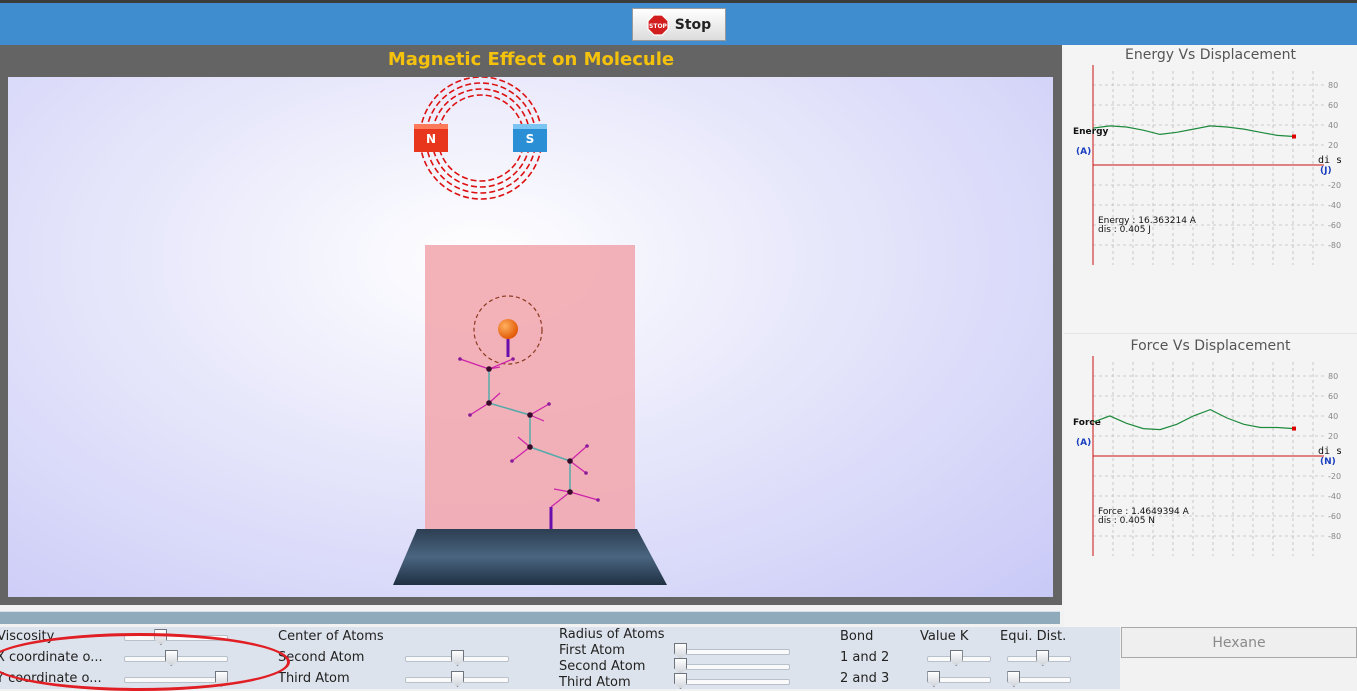  What do you see at coordinates (865, 678) in the screenshot?
I see `bond-2-3-label: 2 and 3` at bounding box center [865, 678].